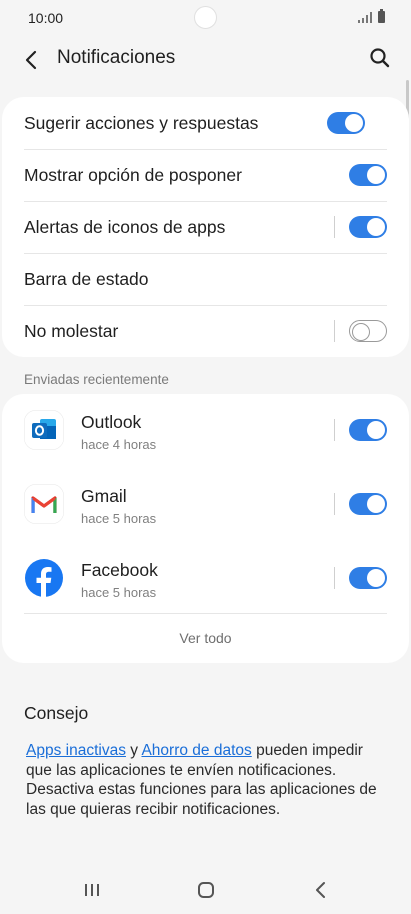 The height and width of the screenshot is (914, 411). Describe the element at coordinates (111, 422) in the screenshot. I see `app-name: Outlook` at that location.